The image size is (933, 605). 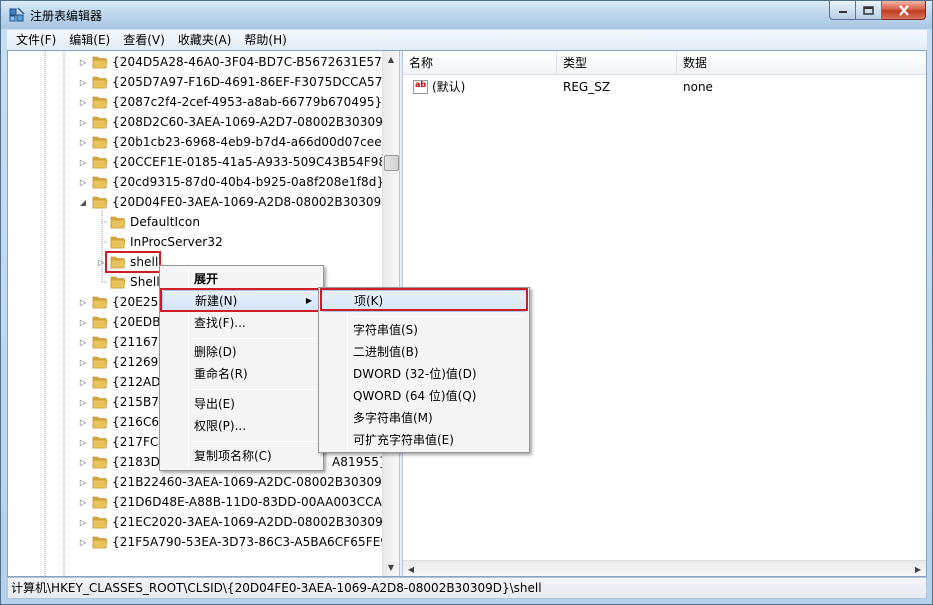 What do you see at coordinates (449, 87) in the screenshot?
I see `value-name: (默认)` at bounding box center [449, 87].